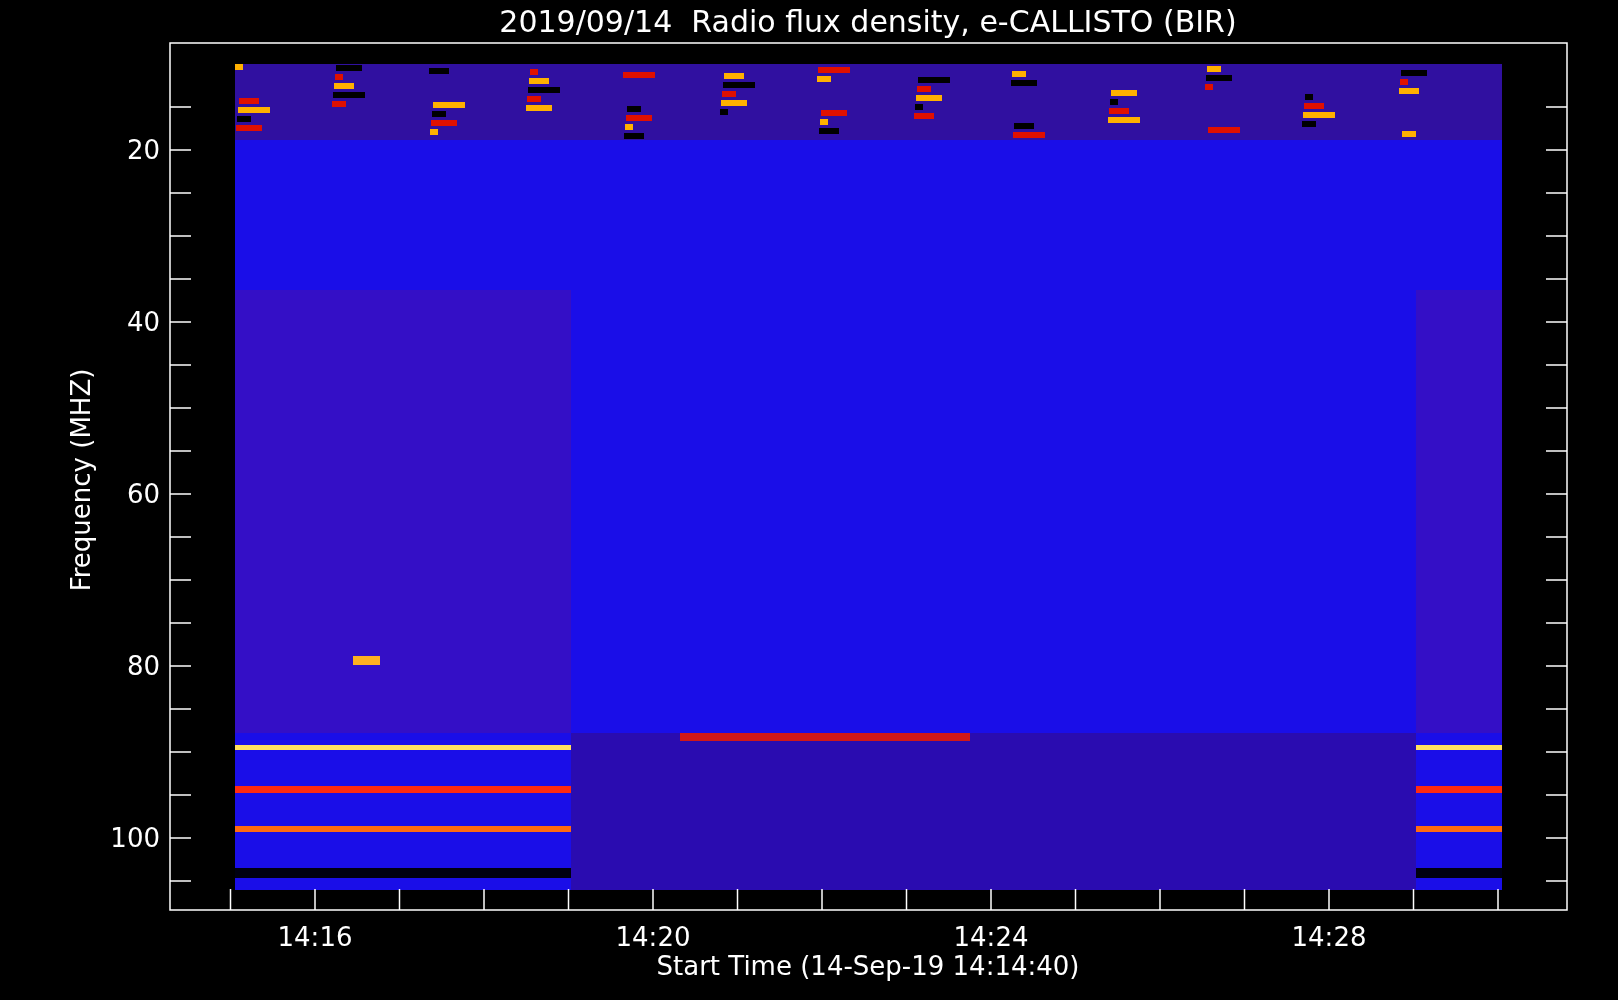  What do you see at coordinates (135, 838) in the screenshot?
I see `y-tick-label: 100` at bounding box center [135, 838].